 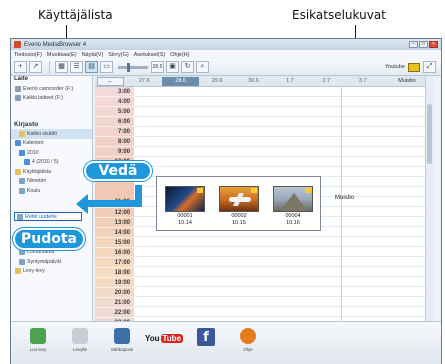 What do you see at coordinates (413, 44) in the screenshot?
I see `minimize-icon: –` at bounding box center [413, 44].